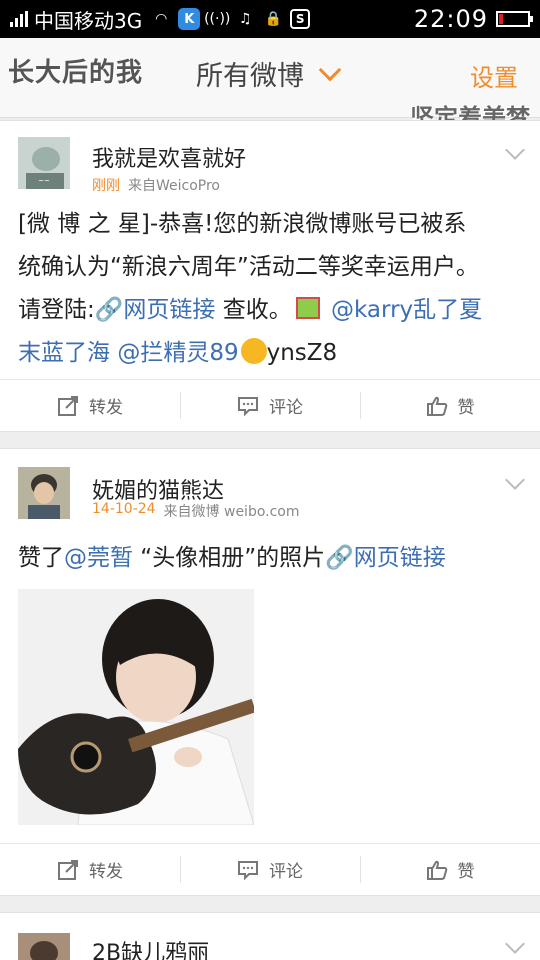 This screenshot has height=960, width=540. What do you see at coordinates (106, 186) in the screenshot?
I see `post-time: 刚刚` at bounding box center [106, 186].